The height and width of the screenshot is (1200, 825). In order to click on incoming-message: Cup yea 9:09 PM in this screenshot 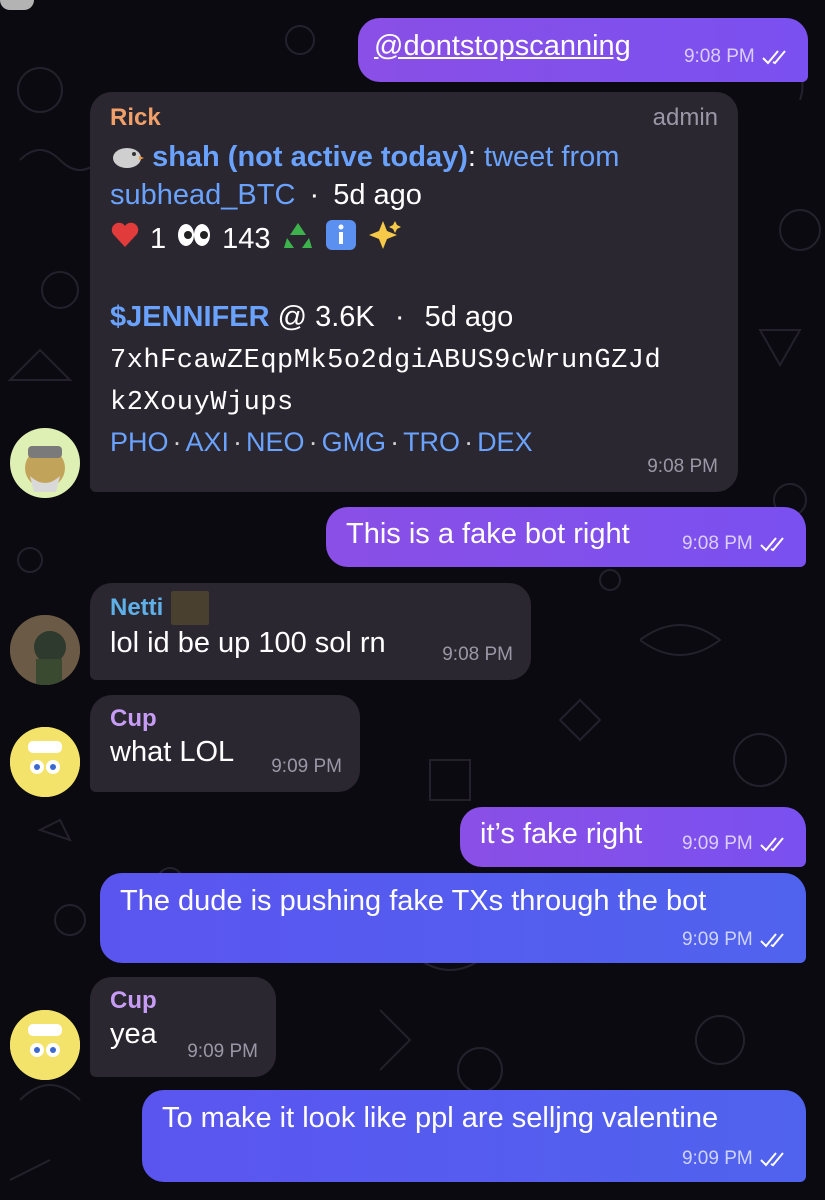, I will do `click(183, 1027)`.